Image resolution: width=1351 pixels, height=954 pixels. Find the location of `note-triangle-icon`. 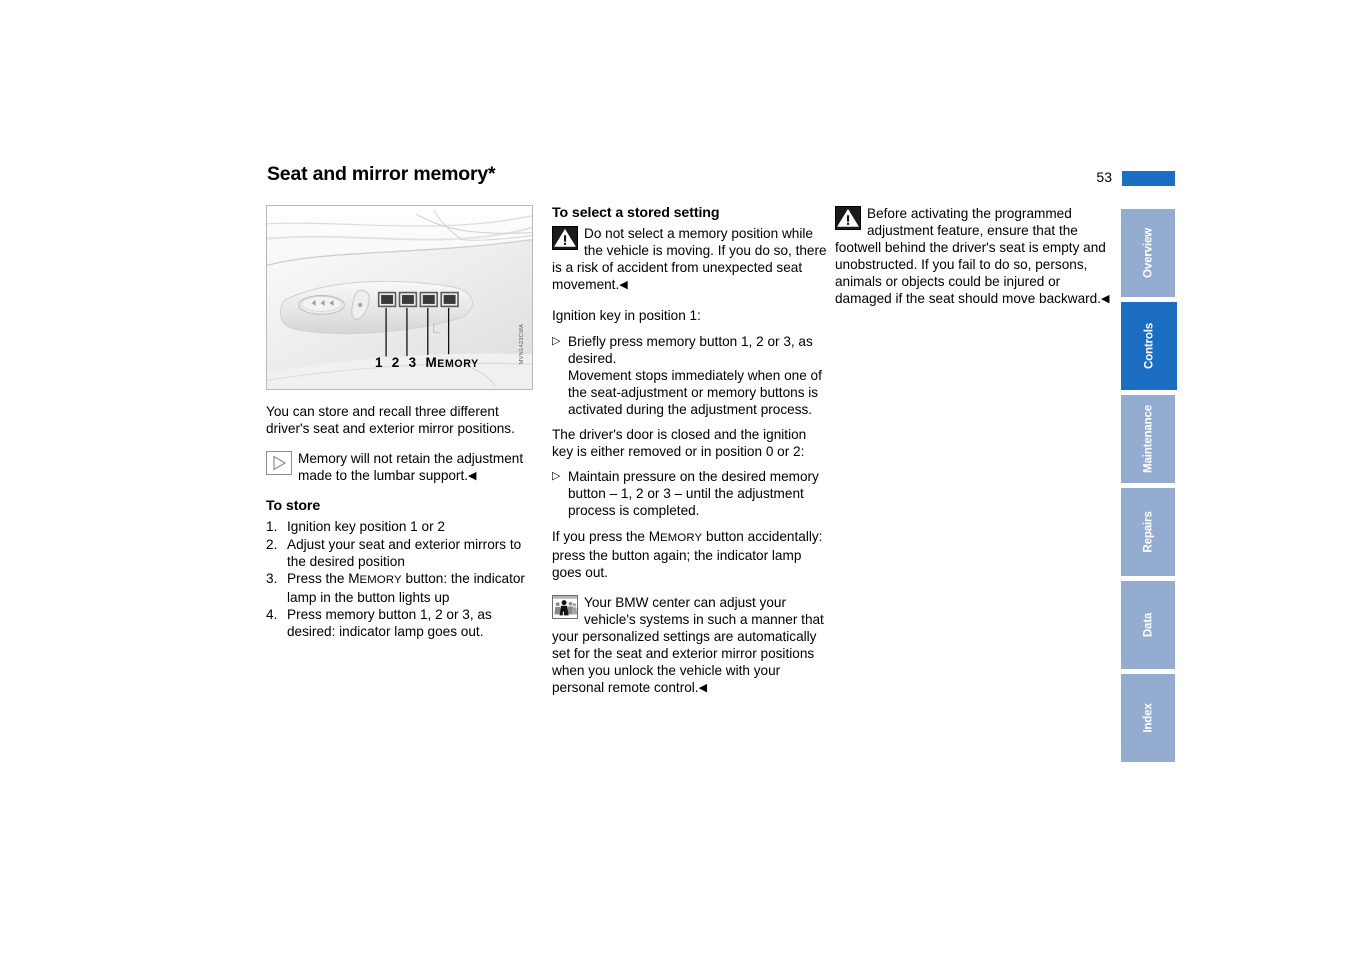

note-triangle-icon is located at coordinates (279, 463).